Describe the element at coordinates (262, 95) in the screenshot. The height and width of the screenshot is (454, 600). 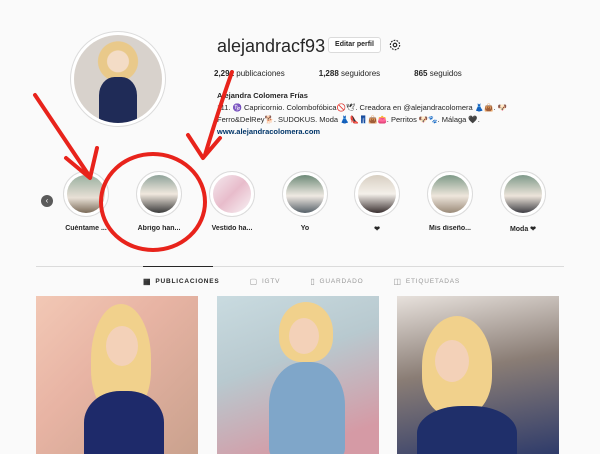
I see `full-name: Alejandra Colomera Frías` at that location.